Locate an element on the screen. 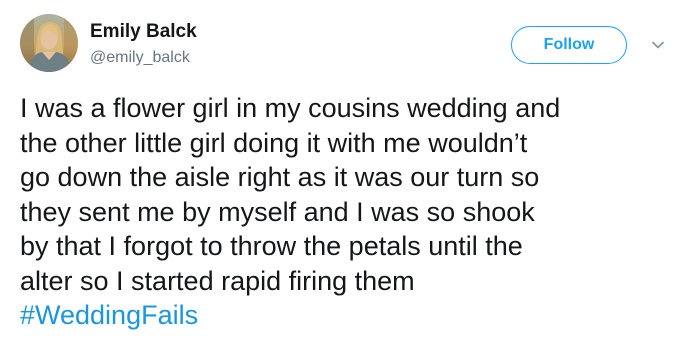 This screenshot has height=364, width=700. avatar-image is located at coordinates (49, 43).